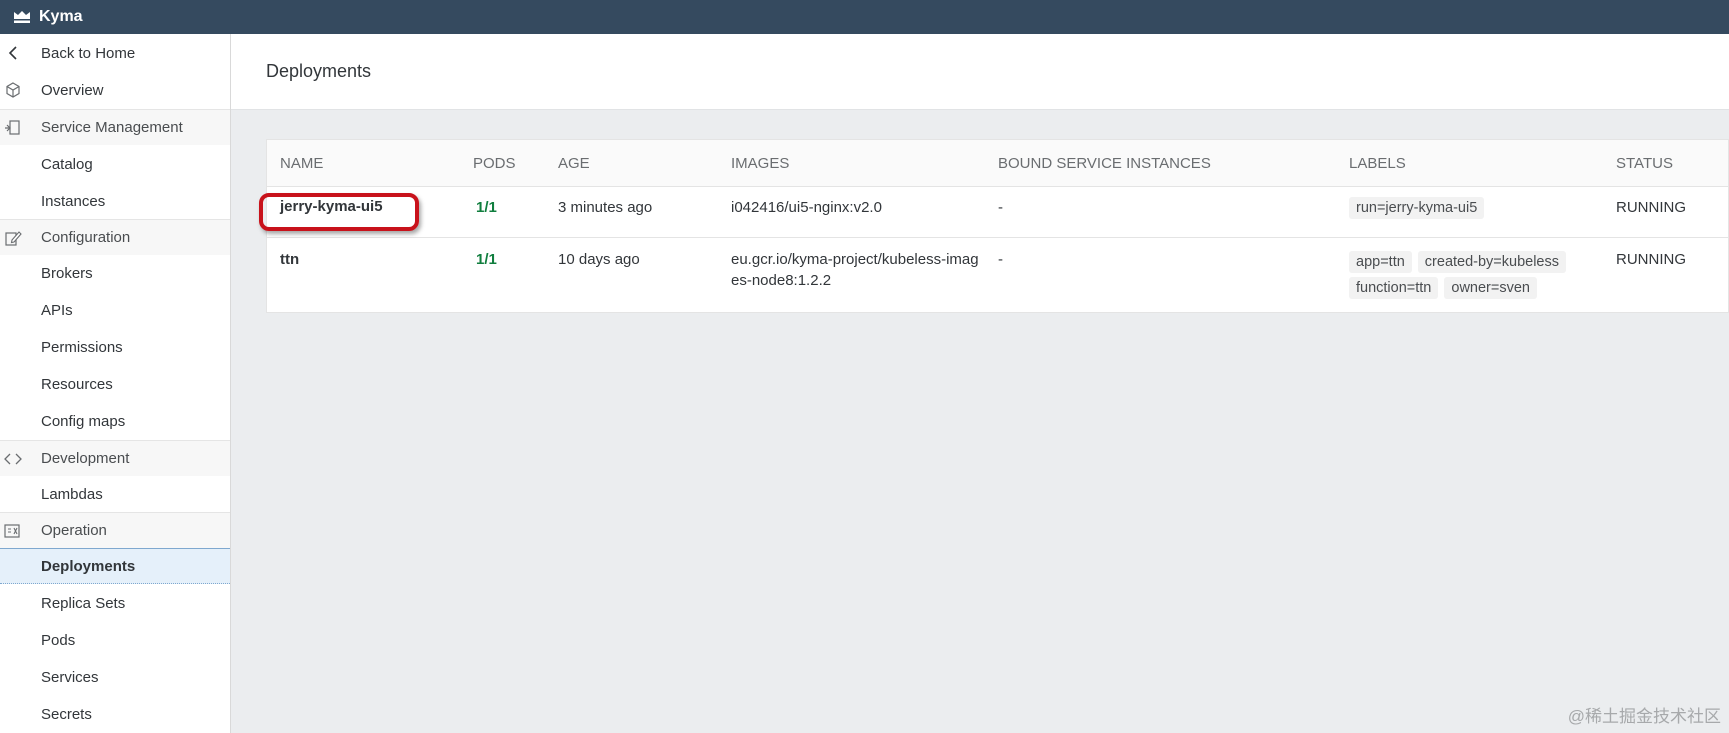 The width and height of the screenshot is (1729, 733). What do you see at coordinates (494, 163) in the screenshot?
I see `column-header-pods: PODS` at bounding box center [494, 163].